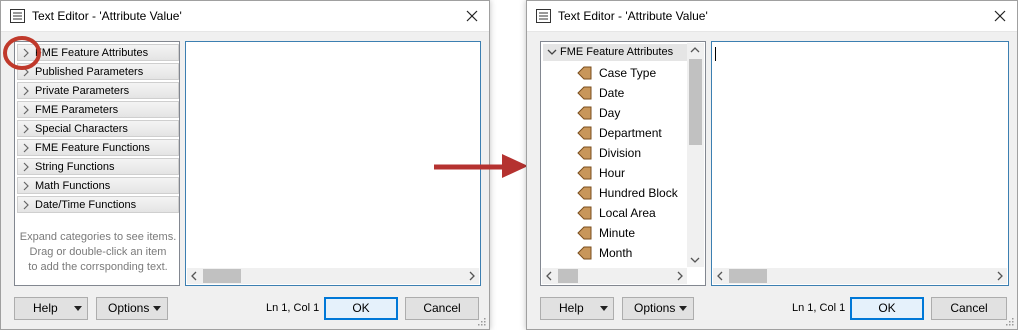 The width and height of the screenshot is (1018, 330). I want to click on category-date-time-functions: Date/Time Functions, so click(98, 204).